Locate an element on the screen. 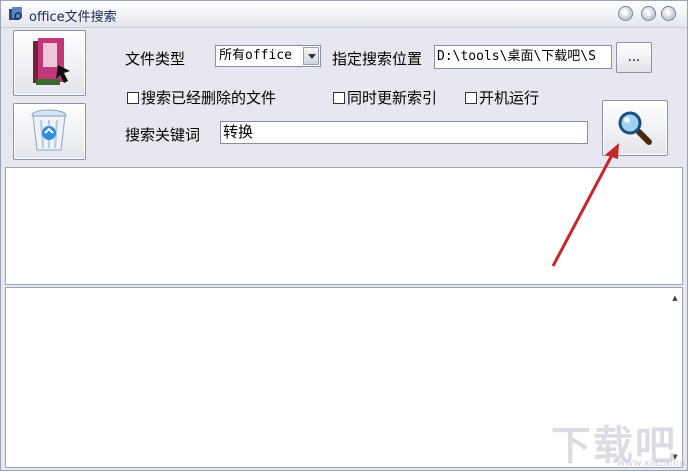  chevron-down-icon is located at coordinates (311, 56).